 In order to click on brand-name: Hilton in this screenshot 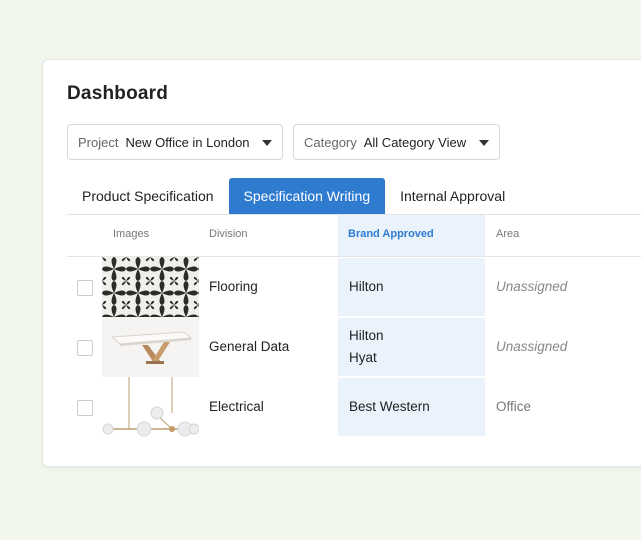, I will do `click(366, 335)`.